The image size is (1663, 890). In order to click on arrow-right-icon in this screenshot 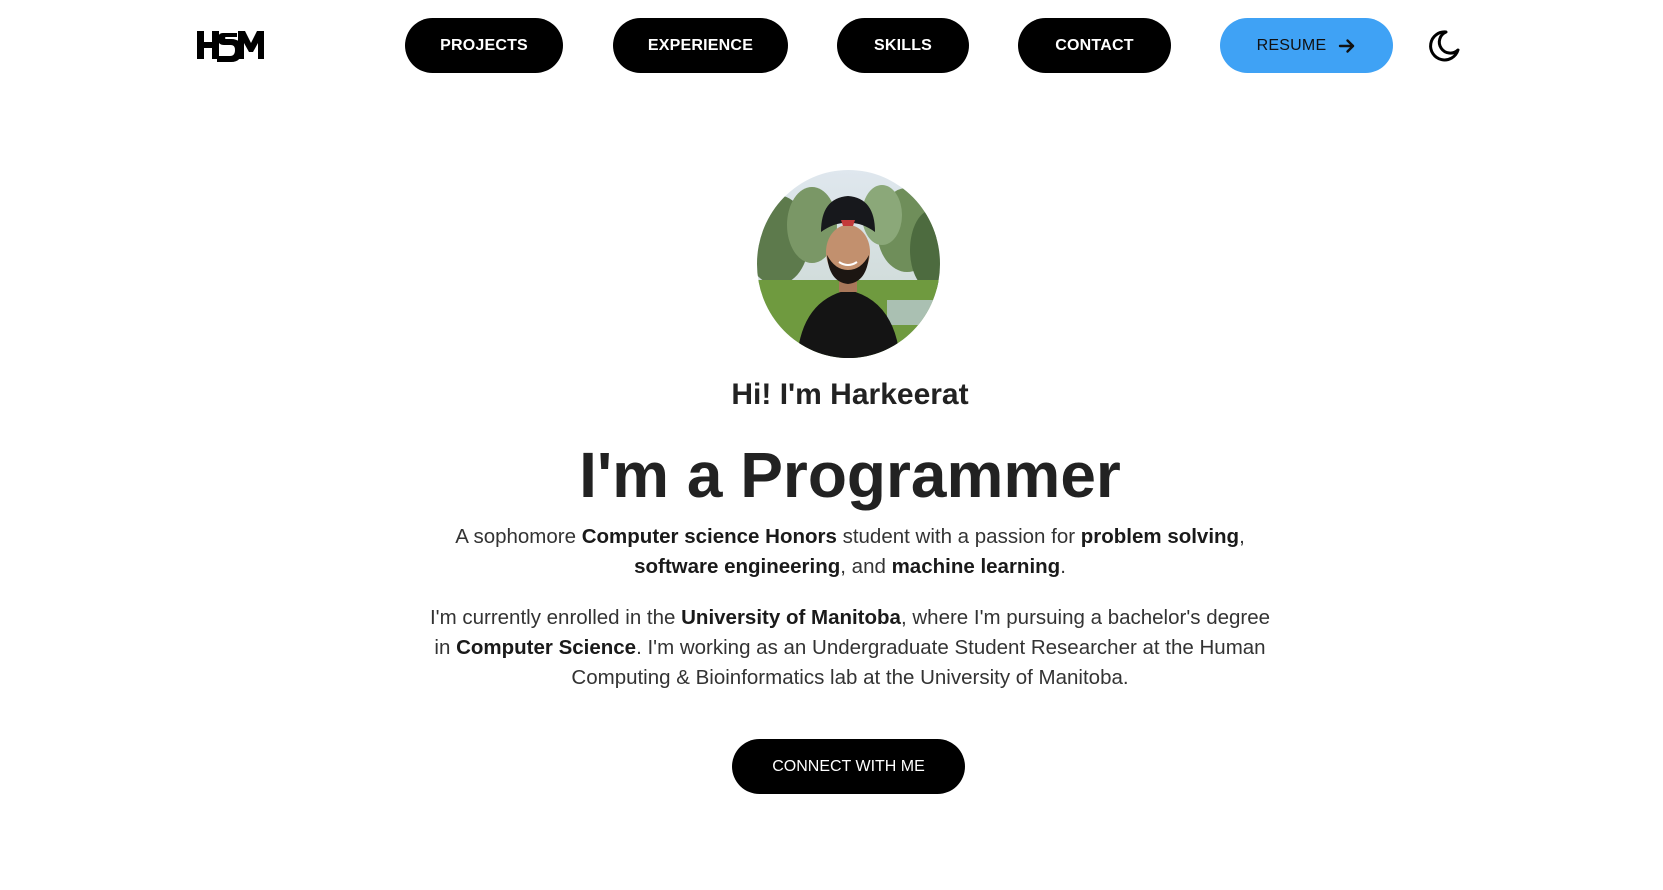, I will do `click(1347, 45)`.